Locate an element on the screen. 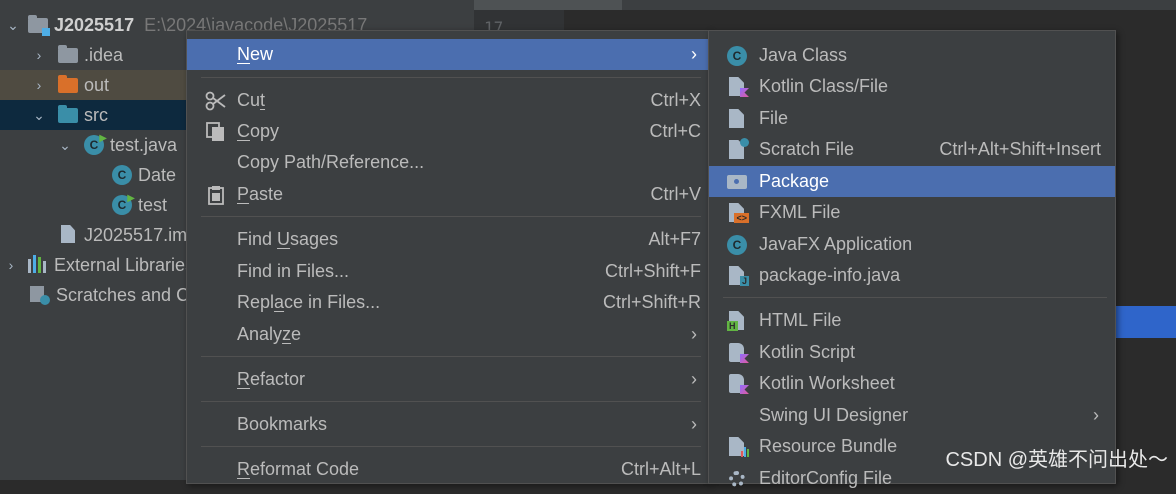 The image size is (1176, 494). menu-item-label: Swing UI Designer is located at coordinates (834, 415).